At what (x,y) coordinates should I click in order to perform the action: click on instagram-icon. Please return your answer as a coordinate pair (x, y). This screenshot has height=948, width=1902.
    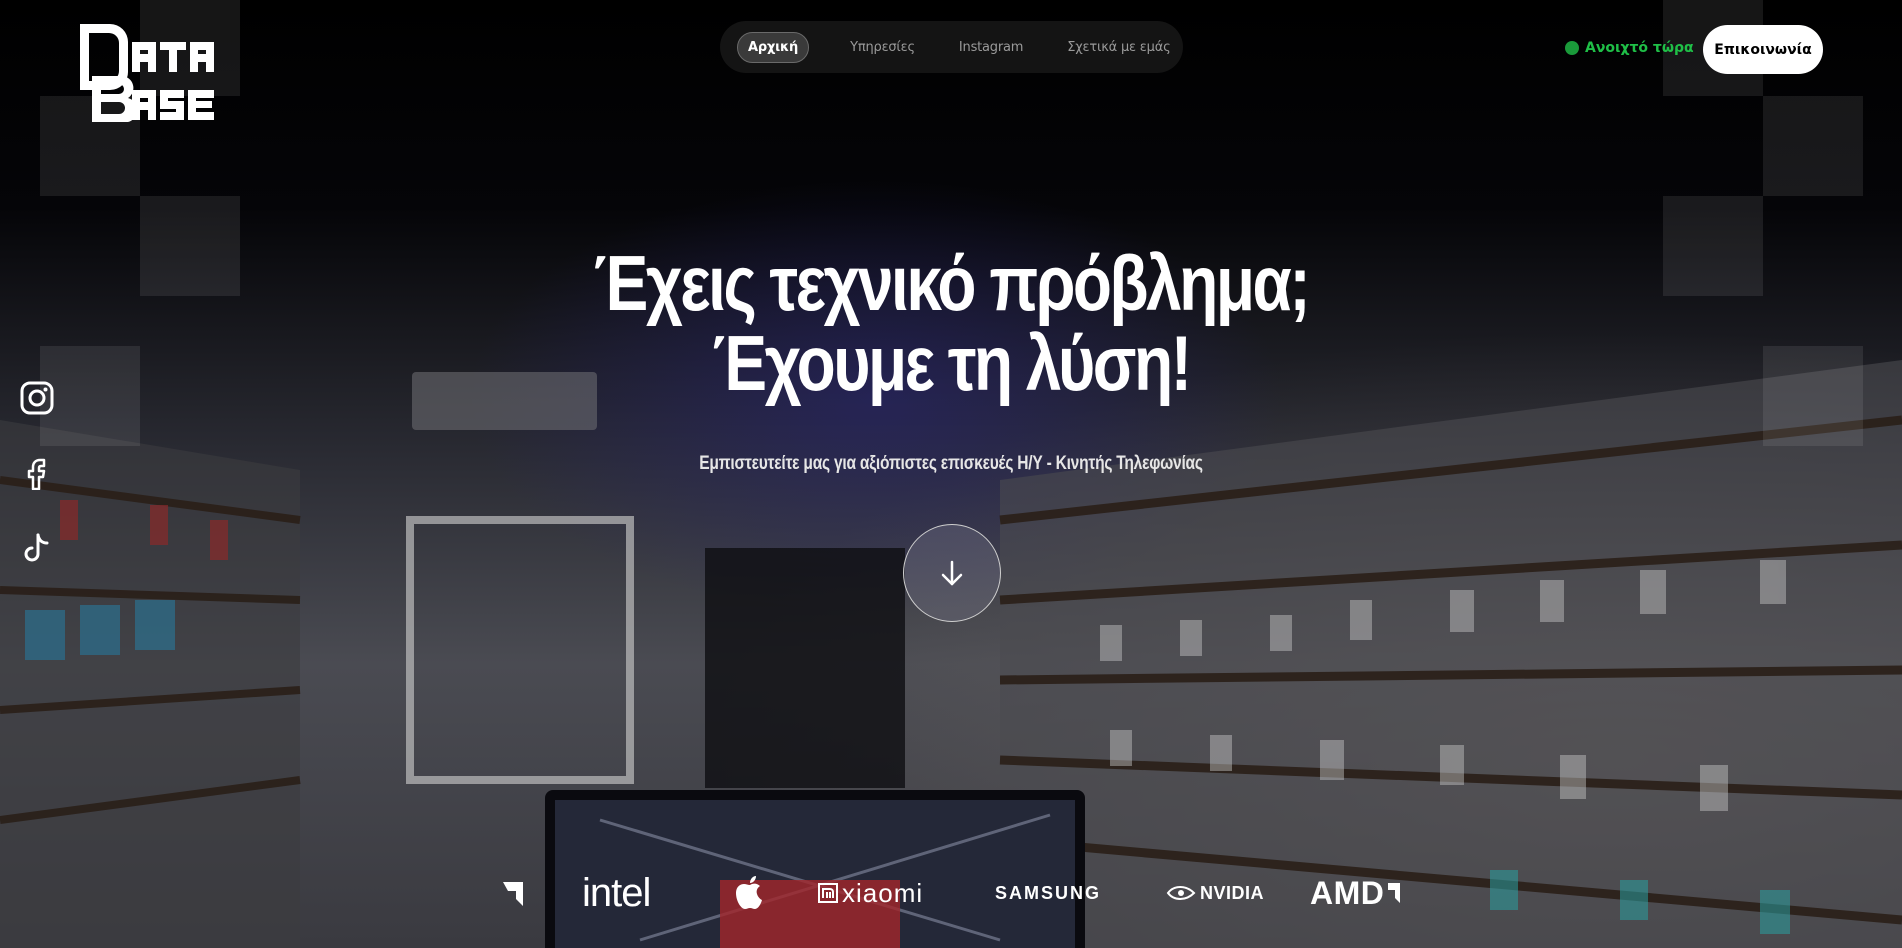
    Looking at the image, I should click on (37, 398).